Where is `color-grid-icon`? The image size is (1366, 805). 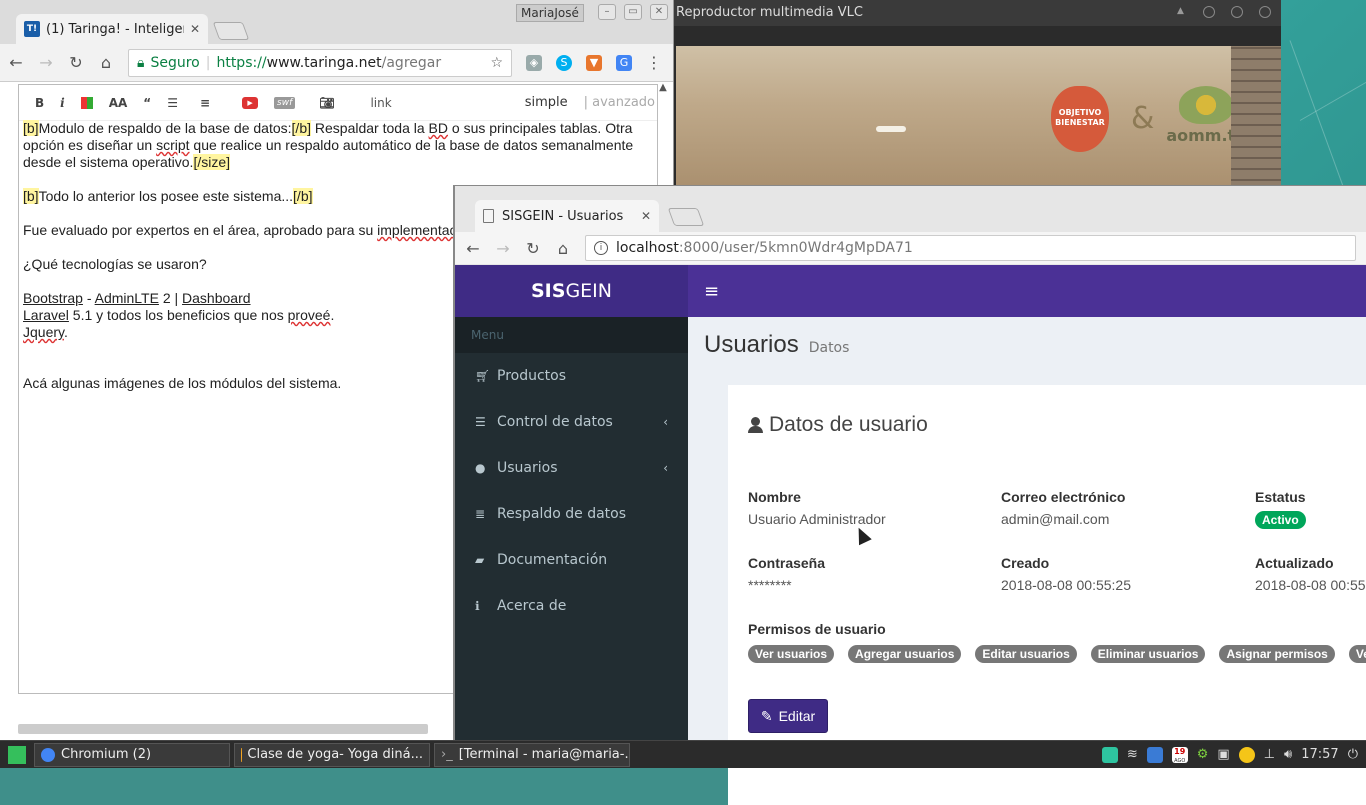 color-grid-icon is located at coordinates (87, 103).